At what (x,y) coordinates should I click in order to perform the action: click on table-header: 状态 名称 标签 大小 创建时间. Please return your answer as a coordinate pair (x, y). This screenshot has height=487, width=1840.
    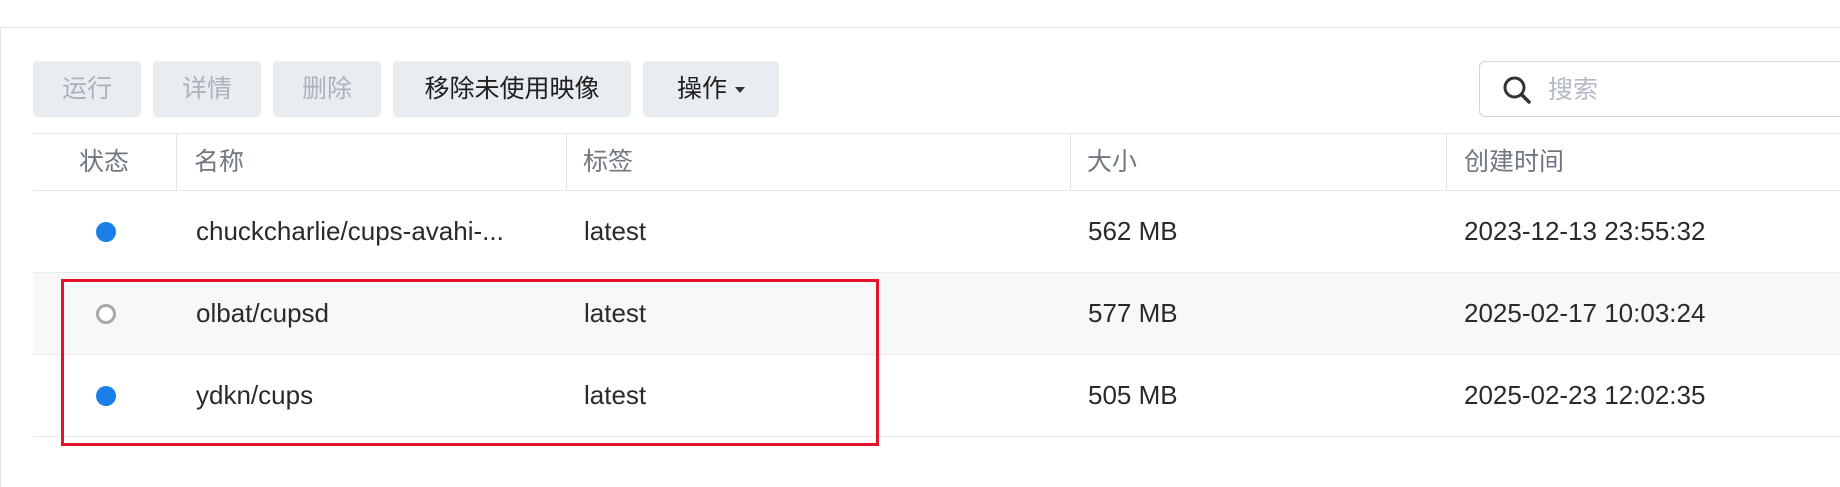
    Looking at the image, I should click on (936, 162).